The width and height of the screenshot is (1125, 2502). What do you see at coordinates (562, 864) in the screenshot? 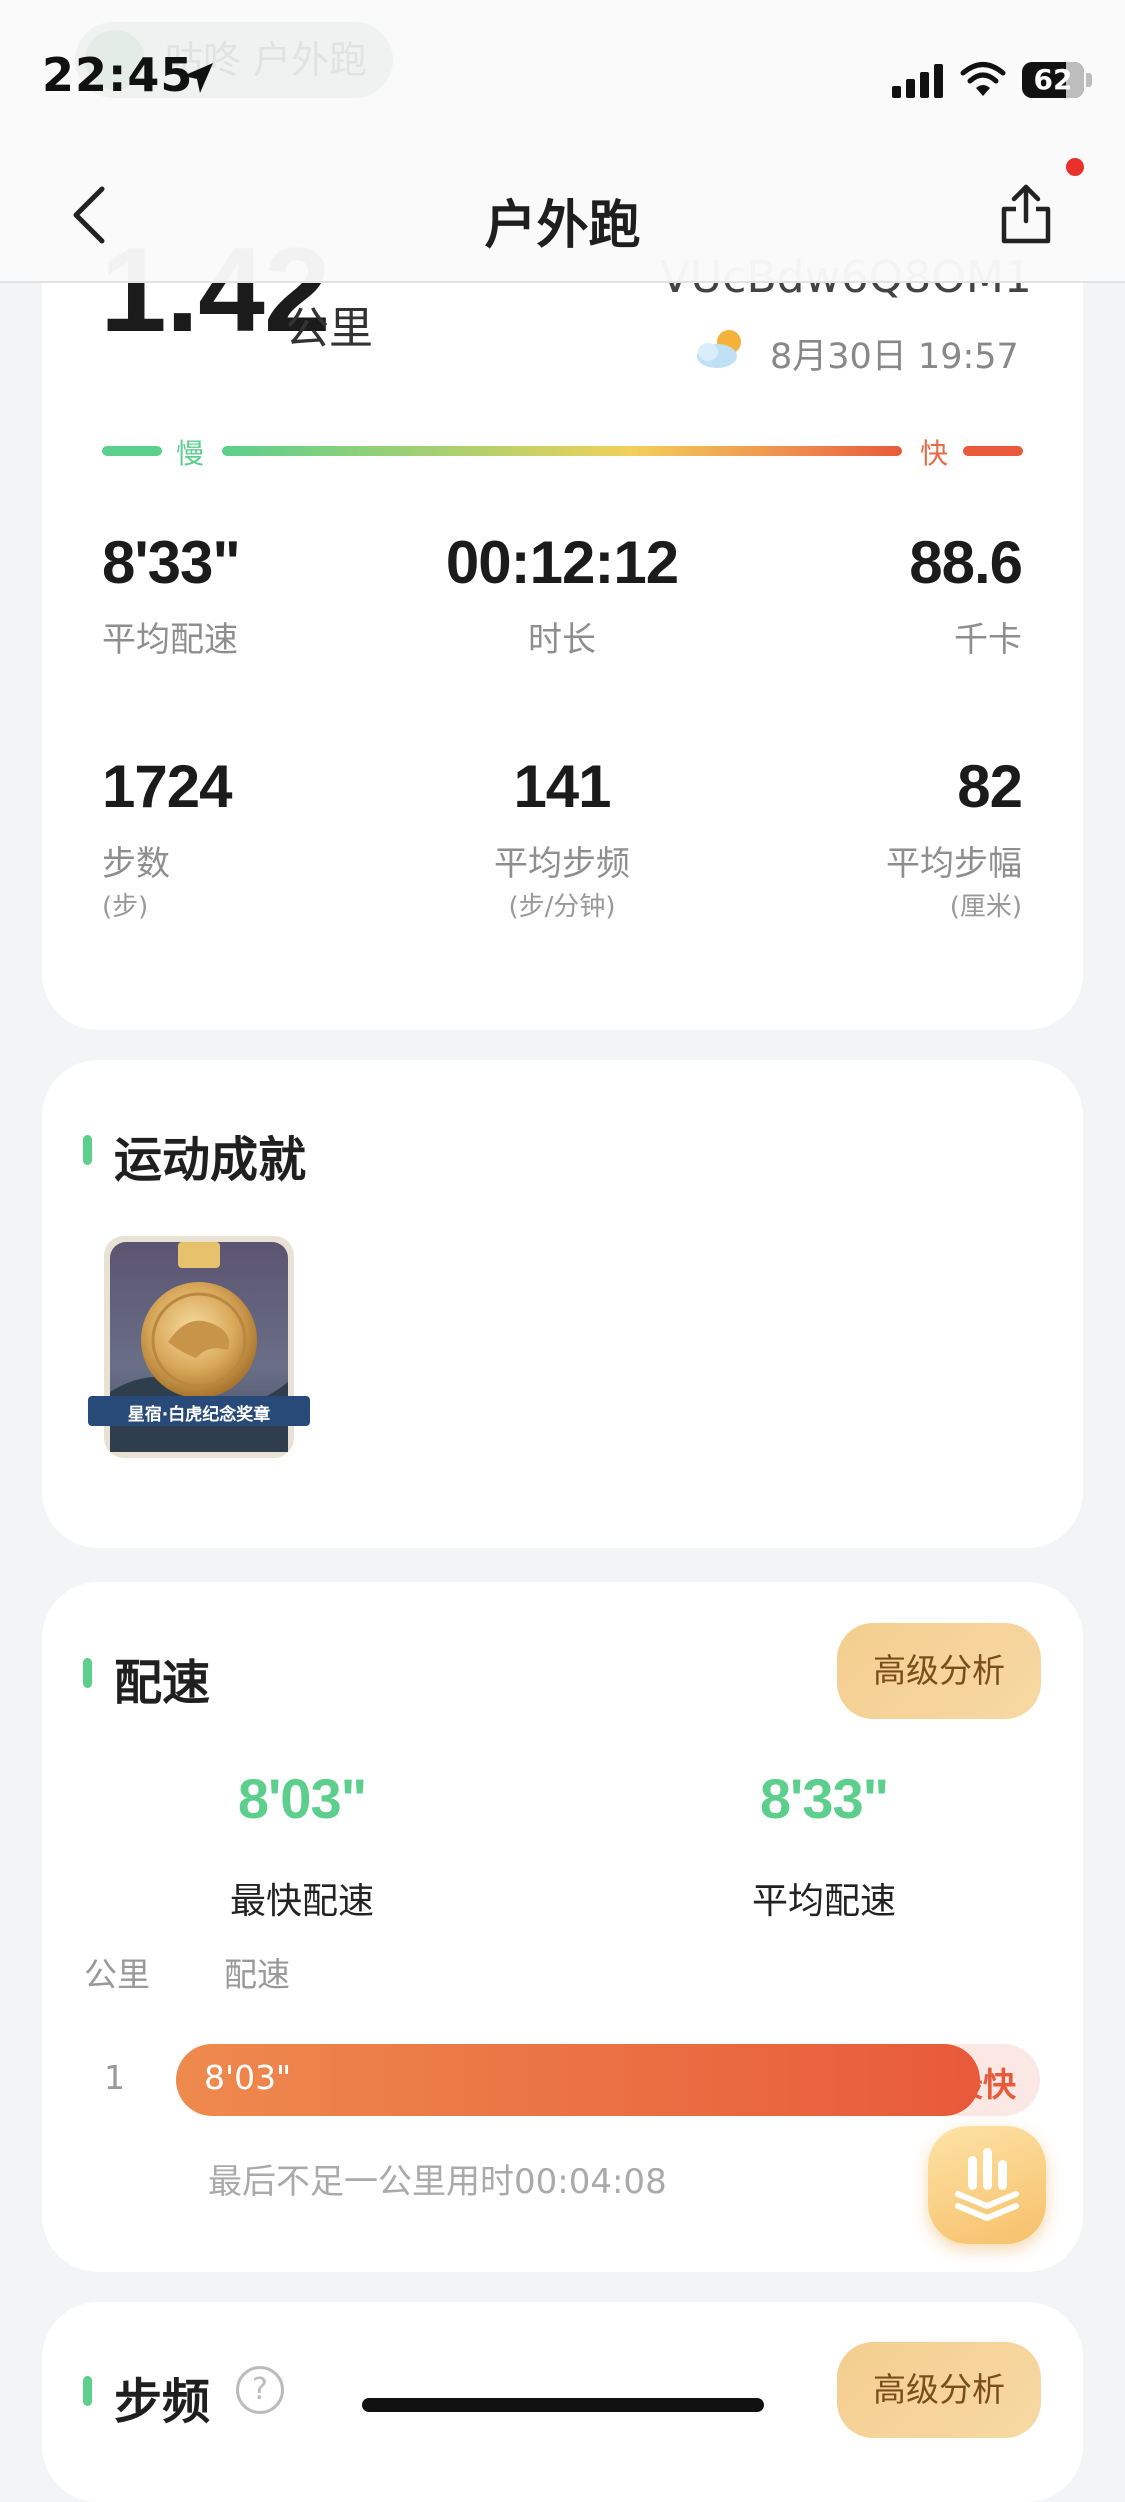
I see `stat-cadence-label: 平均步频` at bounding box center [562, 864].